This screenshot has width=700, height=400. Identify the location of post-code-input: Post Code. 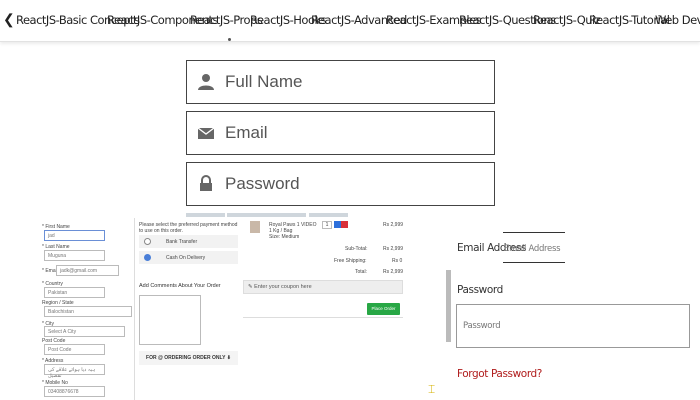
(74, 349).